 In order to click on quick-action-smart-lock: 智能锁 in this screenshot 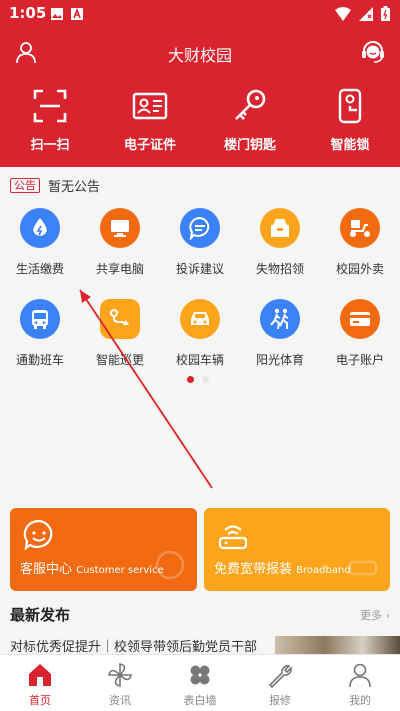, I will do `click(350, 123)`.